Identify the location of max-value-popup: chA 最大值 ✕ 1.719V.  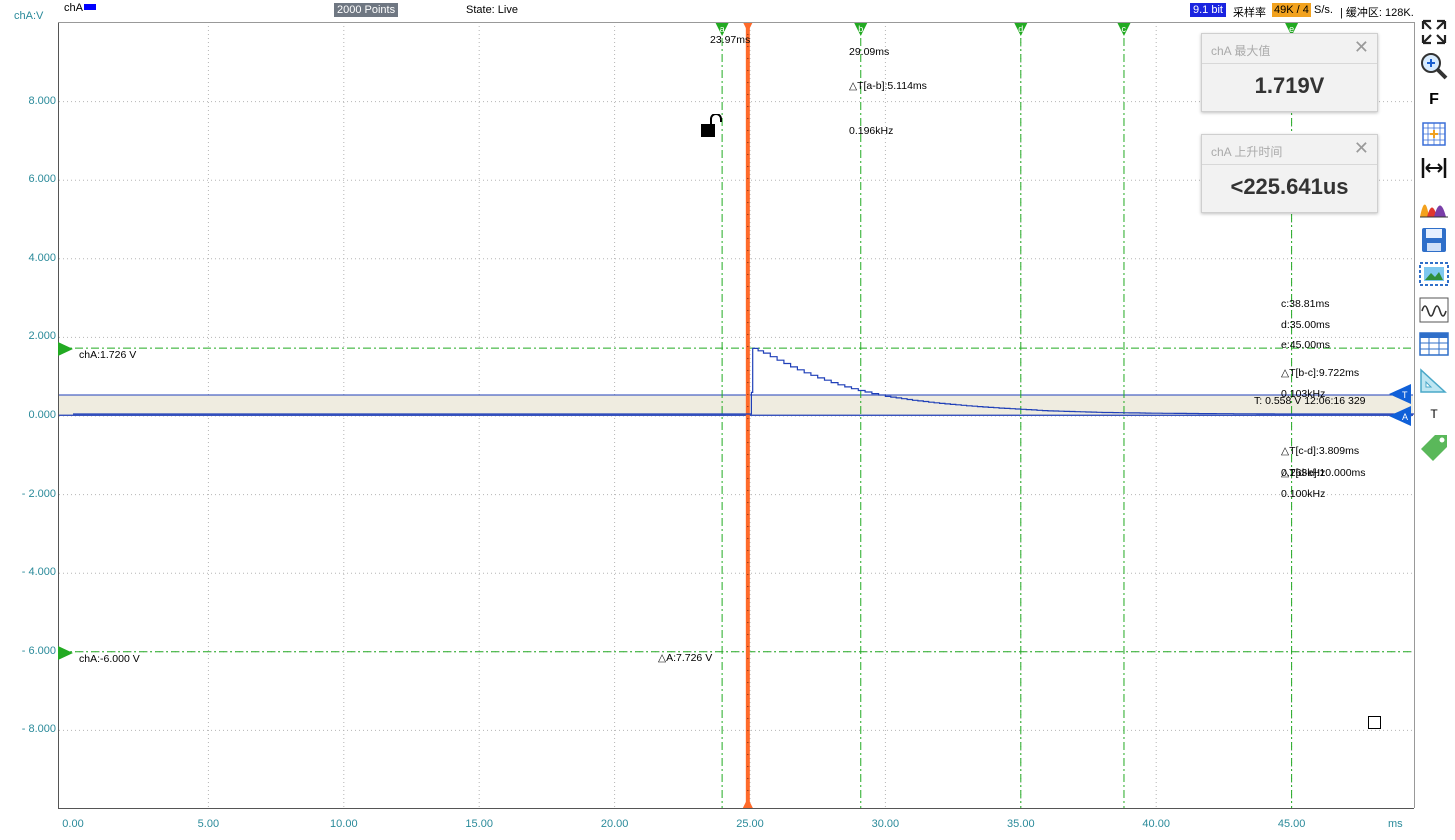
(1289, 72).